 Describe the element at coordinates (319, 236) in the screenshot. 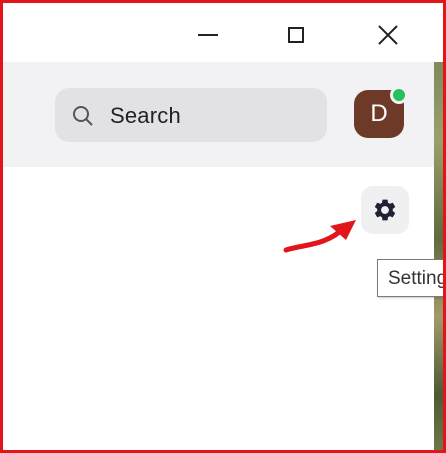

I see `annotation-arrow` at that location.